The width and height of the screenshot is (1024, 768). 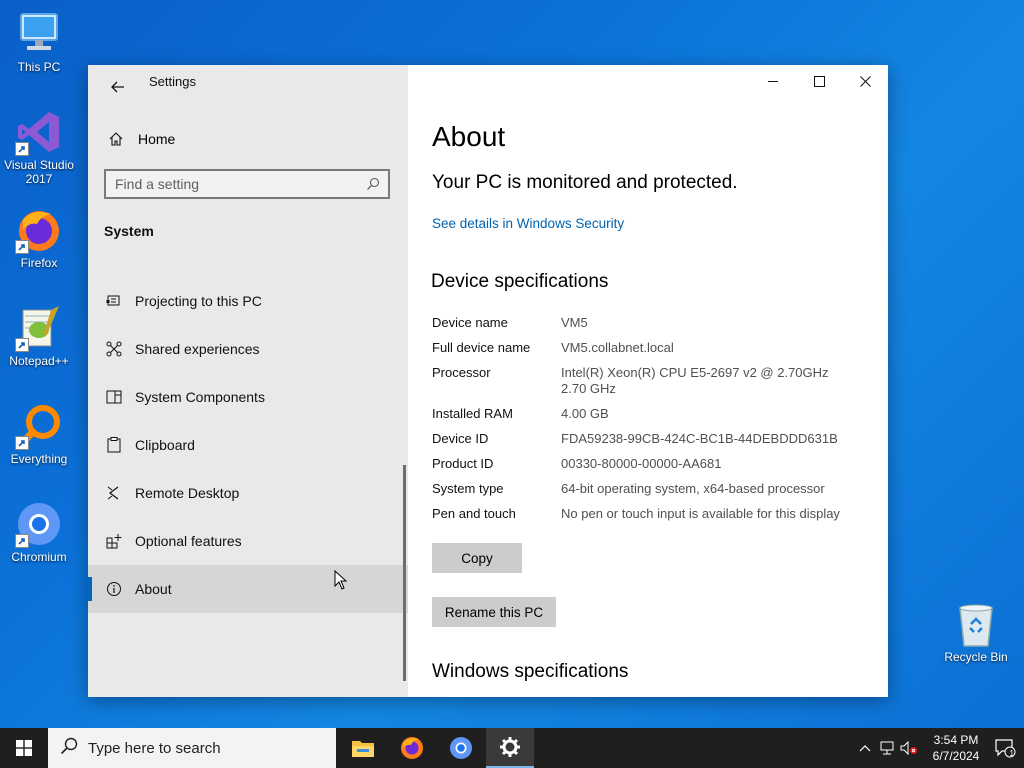 I want to click on action-center-button: 1, so click(x=1005, y=748).